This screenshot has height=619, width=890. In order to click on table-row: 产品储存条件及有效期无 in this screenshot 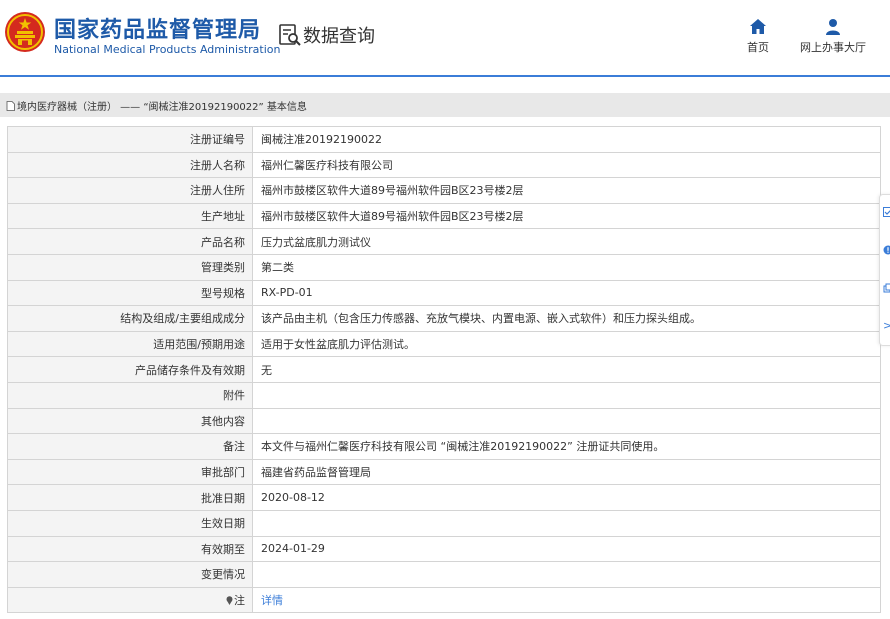, I will do `click(444, 369)`.